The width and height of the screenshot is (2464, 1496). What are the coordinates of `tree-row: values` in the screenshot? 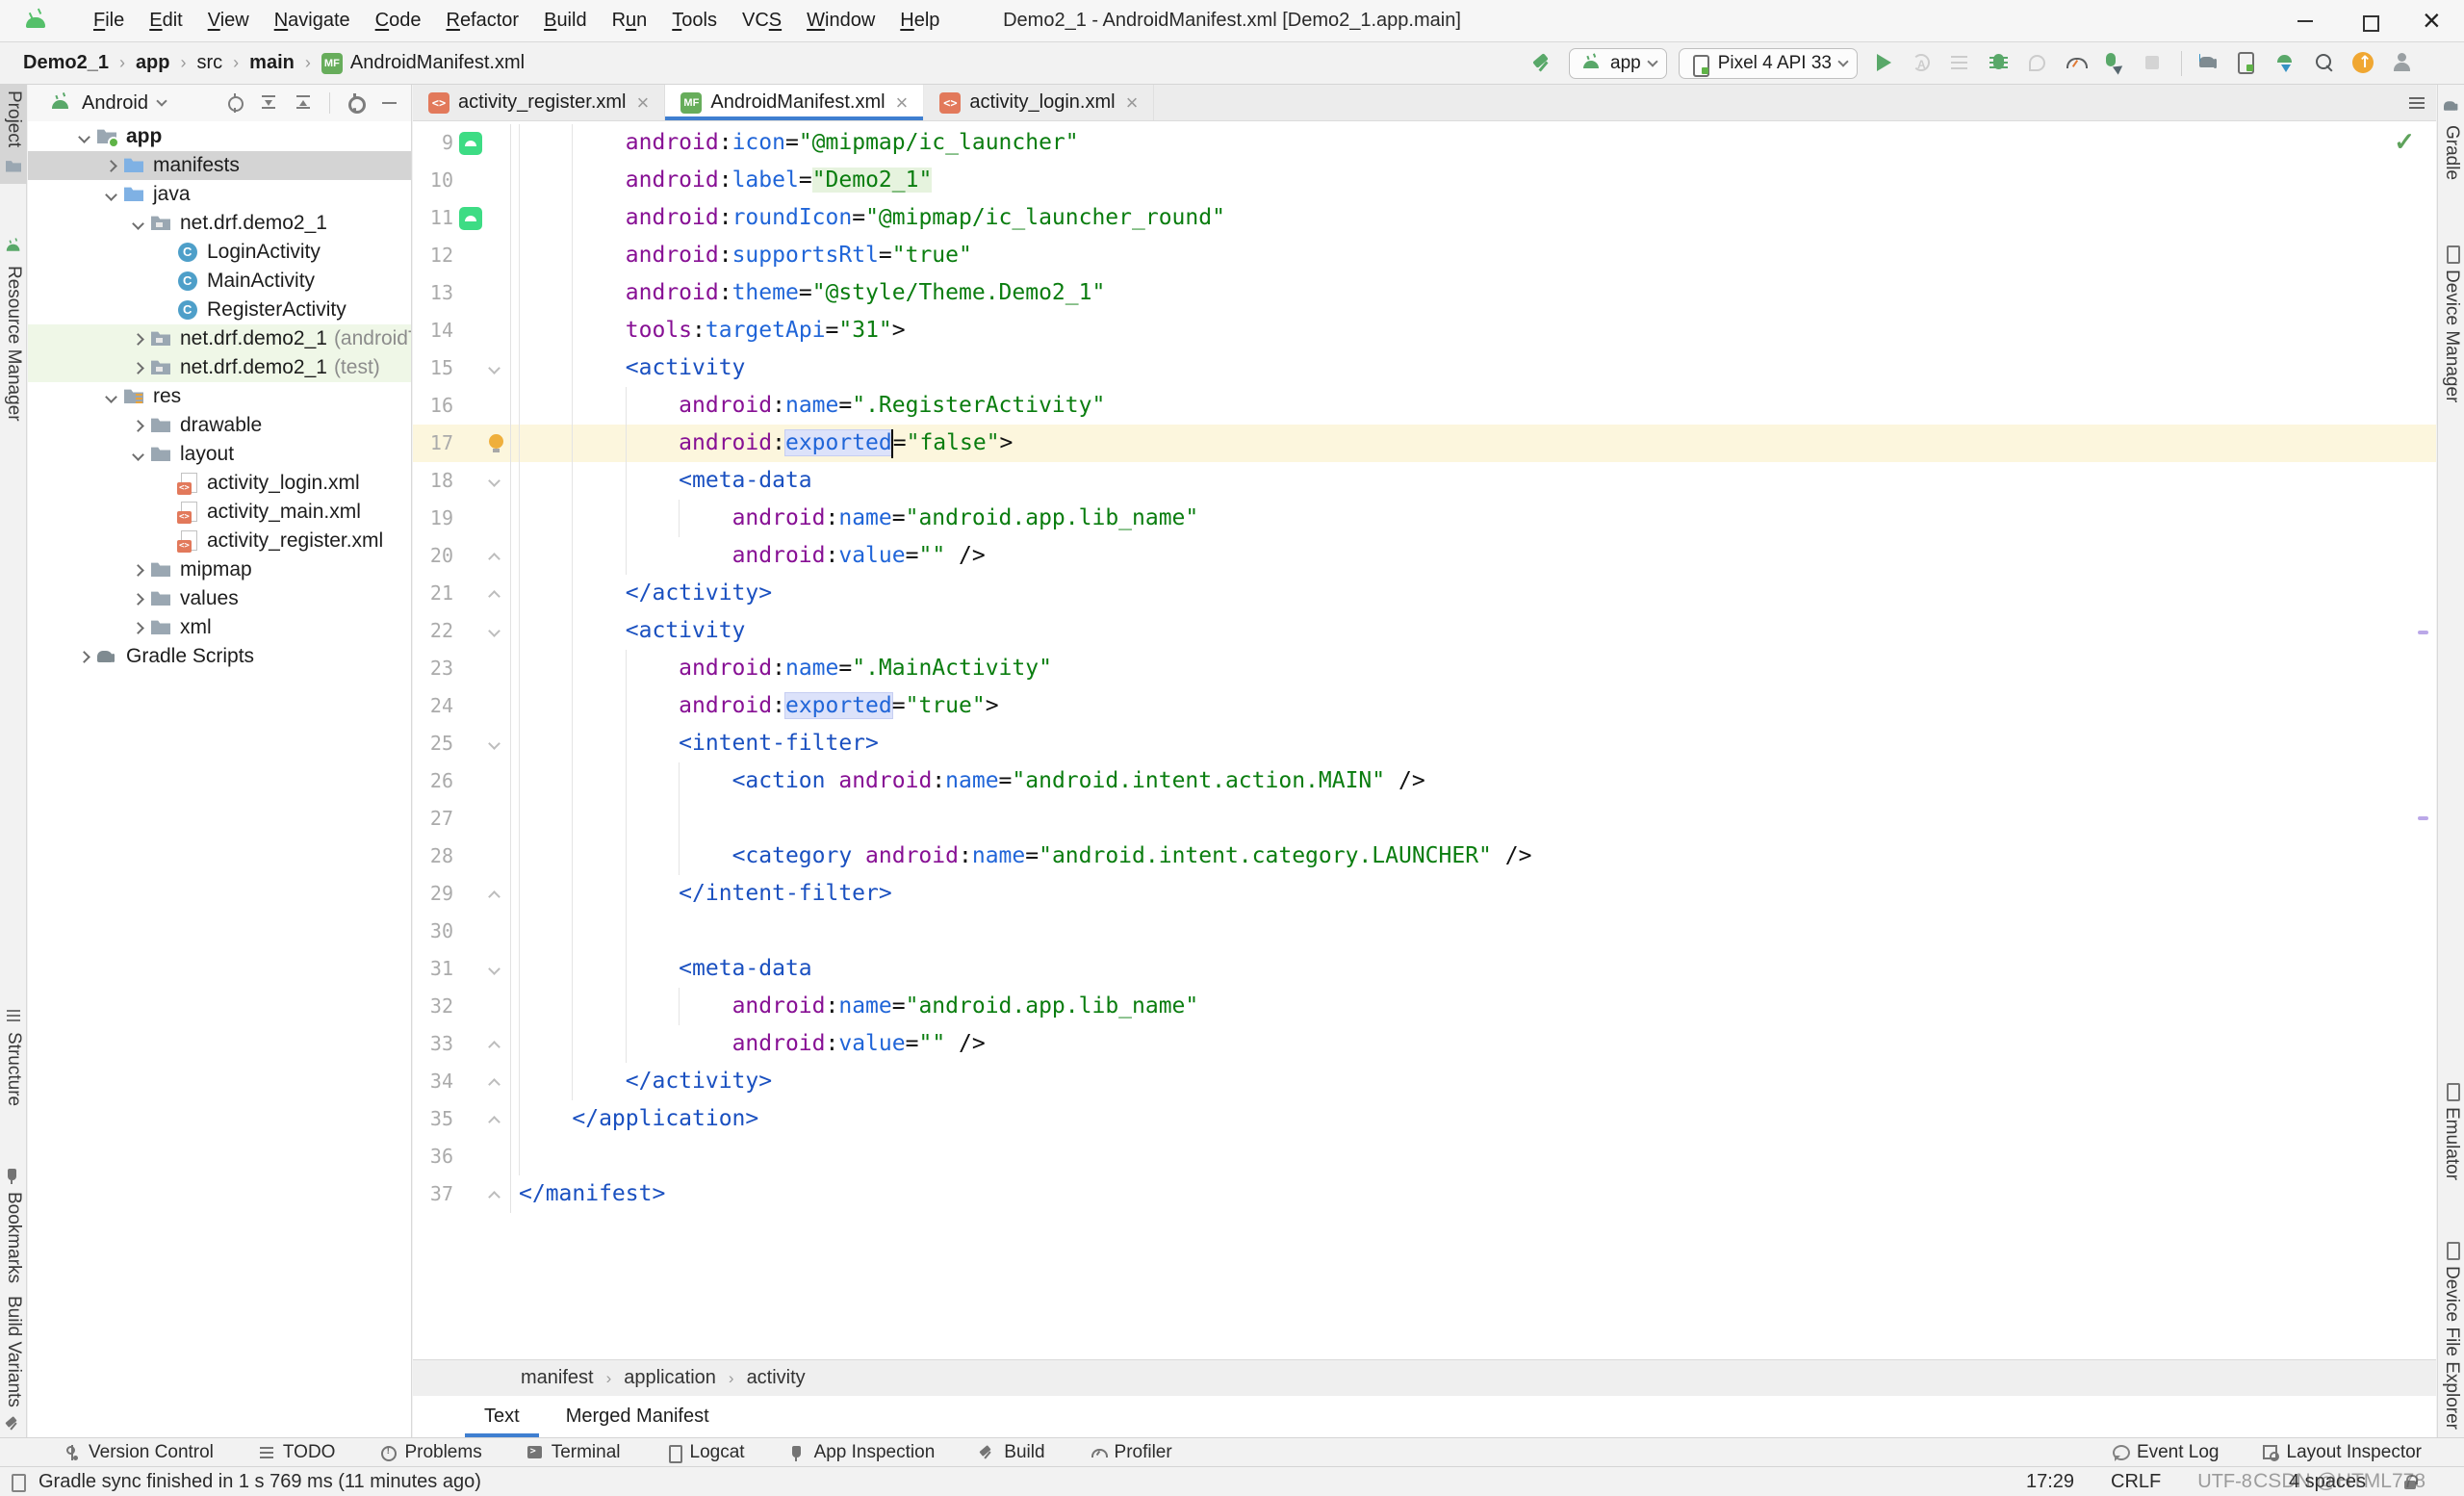 It's located at (219, 598).